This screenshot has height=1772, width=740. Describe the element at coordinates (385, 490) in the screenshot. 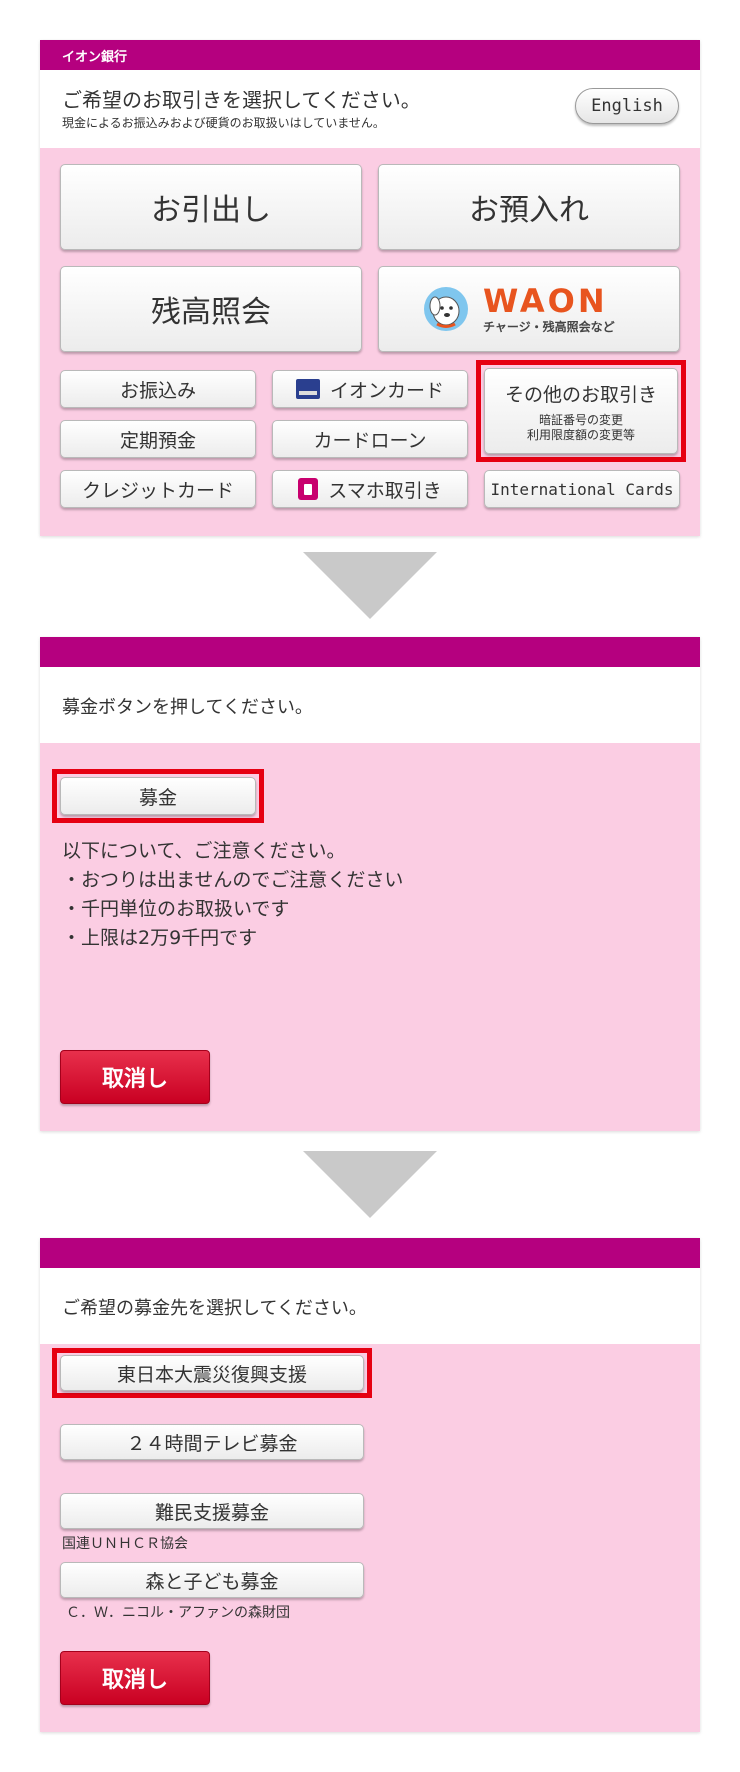

I see `smartphone-label: スマホ取引き` at that location.